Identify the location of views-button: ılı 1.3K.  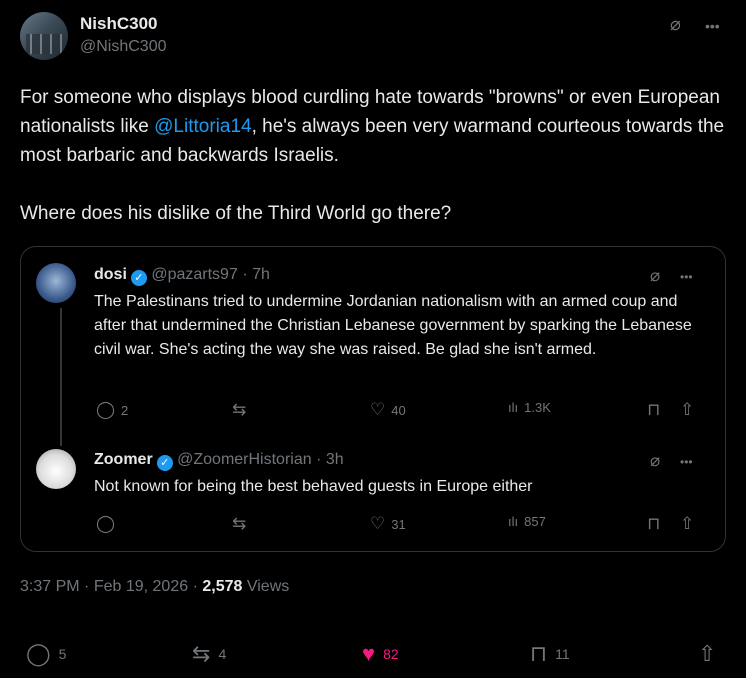
(529, 407).